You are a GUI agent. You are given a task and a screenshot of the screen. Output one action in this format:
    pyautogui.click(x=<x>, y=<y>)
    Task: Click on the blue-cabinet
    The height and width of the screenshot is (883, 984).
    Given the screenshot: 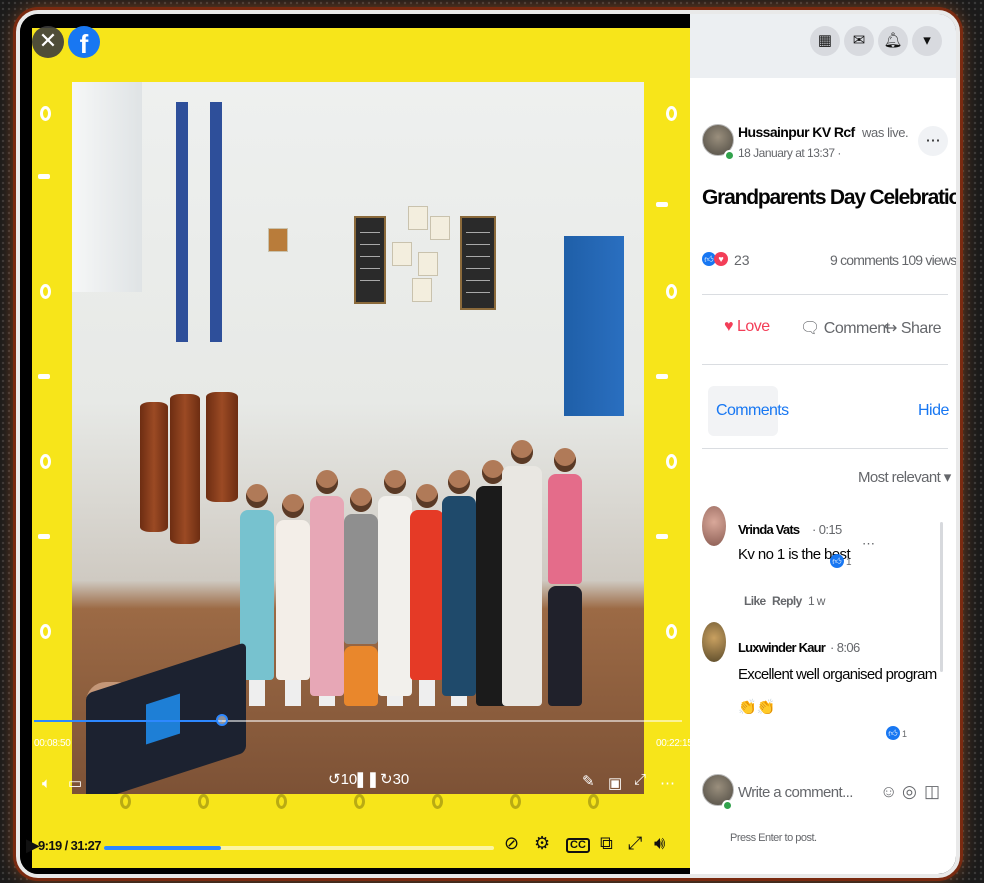 What is the action you would take?
    pyautogui.click(x=594, y=326)
    